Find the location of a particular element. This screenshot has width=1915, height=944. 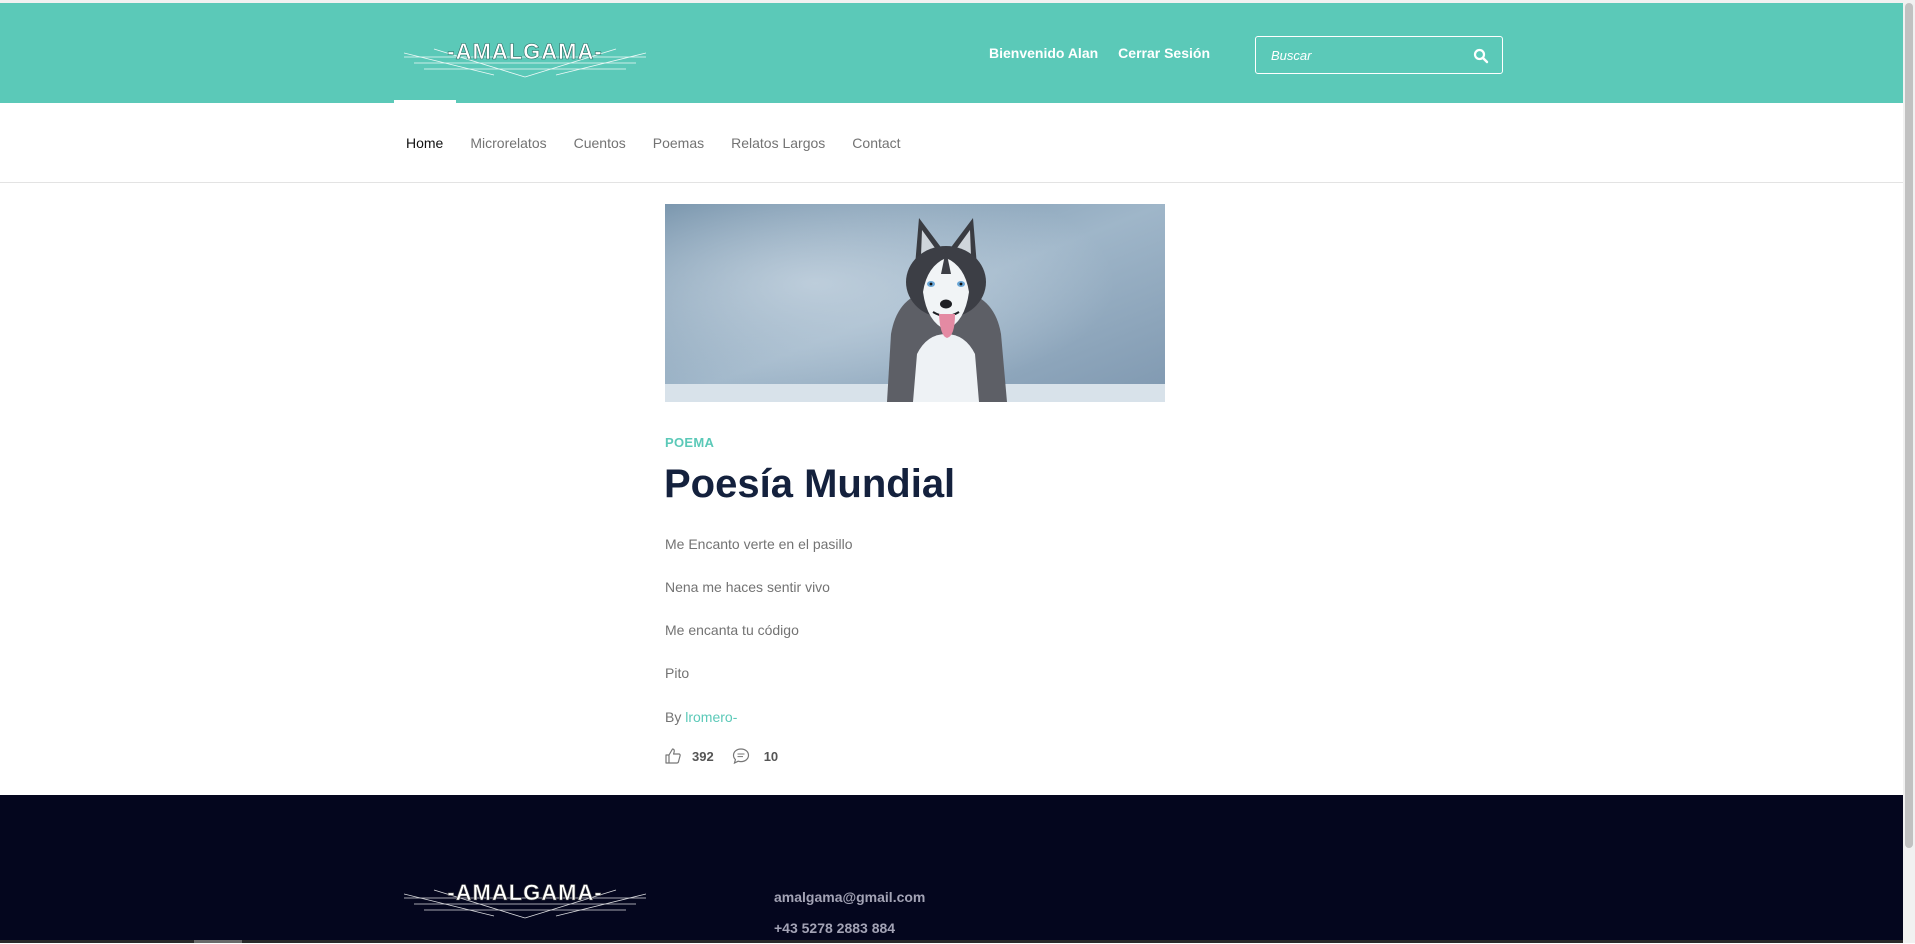

welcome-link: Bienvenido Alan is located at coordinates (1043, 55).